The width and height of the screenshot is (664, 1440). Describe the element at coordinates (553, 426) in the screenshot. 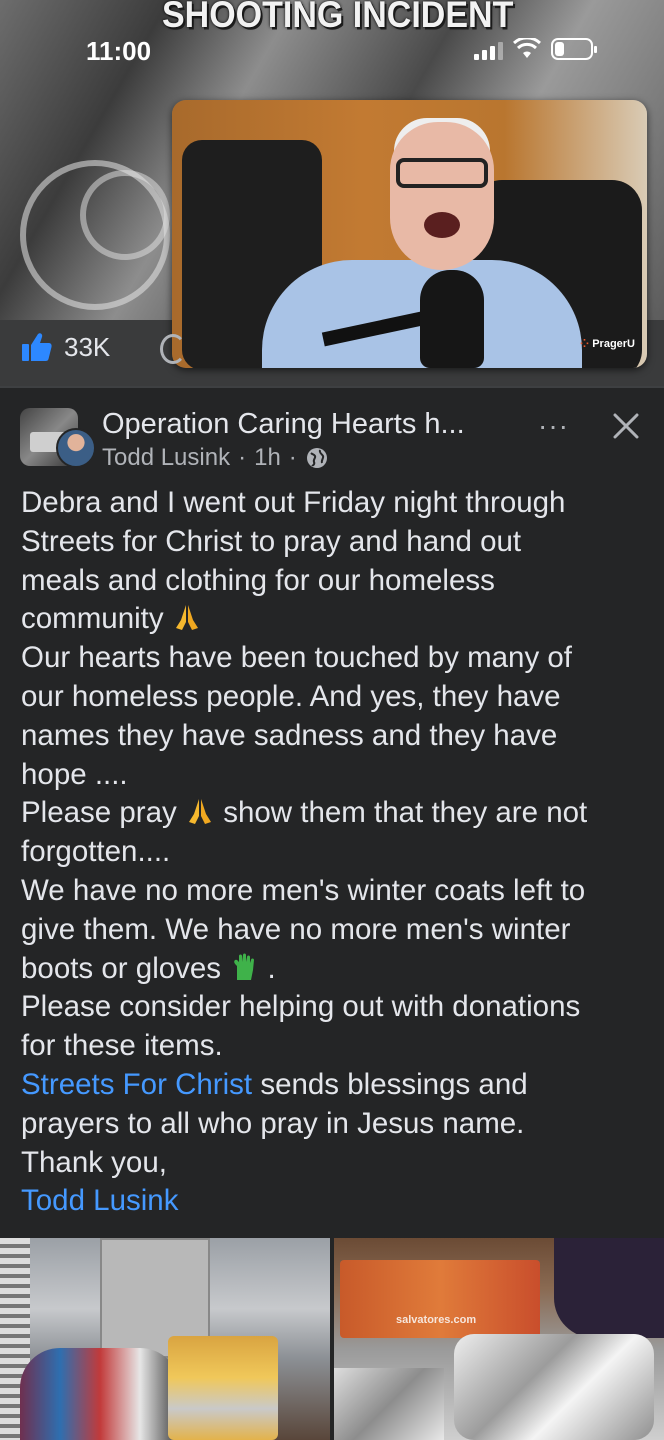

I see `more-icon: ···` at that location.